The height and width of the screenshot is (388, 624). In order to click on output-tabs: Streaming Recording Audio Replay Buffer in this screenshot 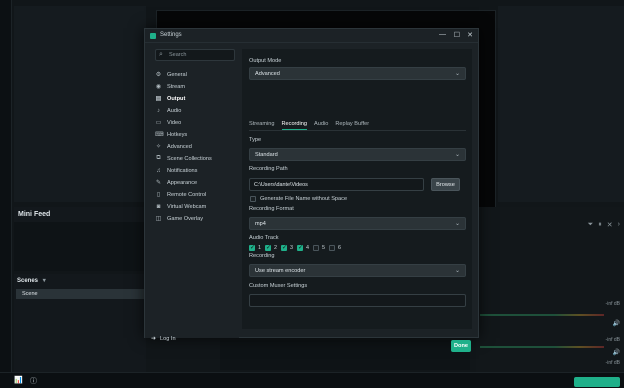, I will do `click(309, 125)`.